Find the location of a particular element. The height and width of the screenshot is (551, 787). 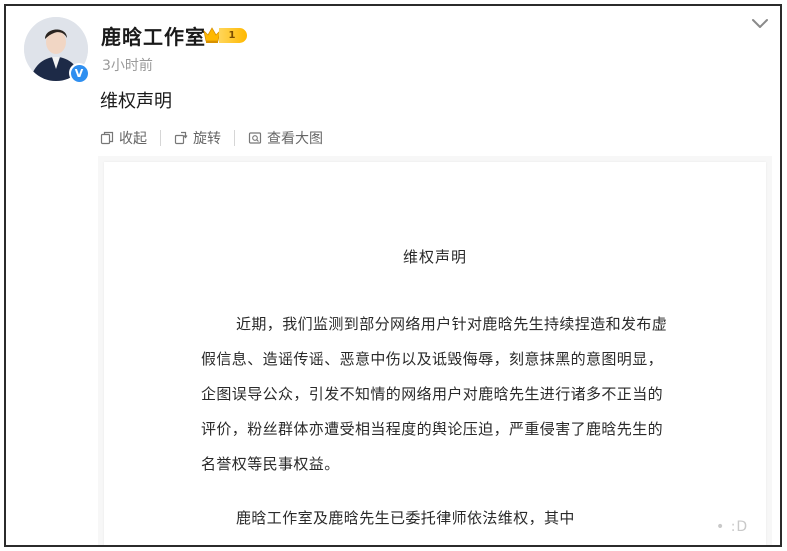

collapse-button: 收起 is located at coordinates (123, 138).